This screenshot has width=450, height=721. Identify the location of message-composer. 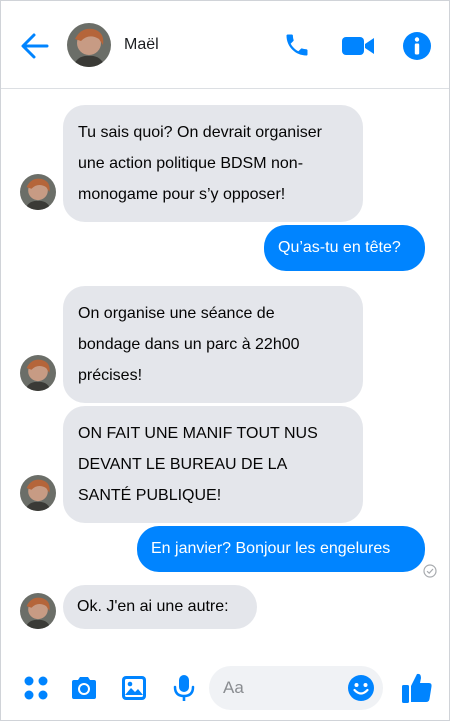
(225, 688).